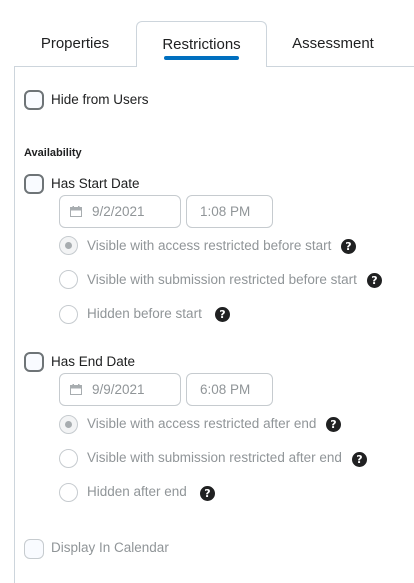  Describe the element at coordinates (225, 211) in the screenshot. I see `start-time-value: 1:08 PM` at that location.